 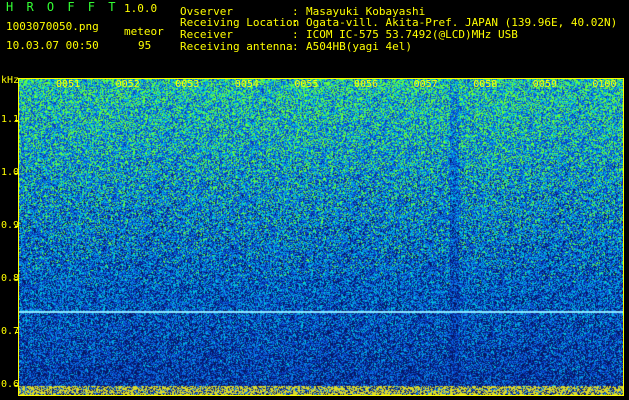 What do you see at coordinates (141, 8) in the screenshot?
I see `app-version: 1.0.0` at bounding box center [141, 8].